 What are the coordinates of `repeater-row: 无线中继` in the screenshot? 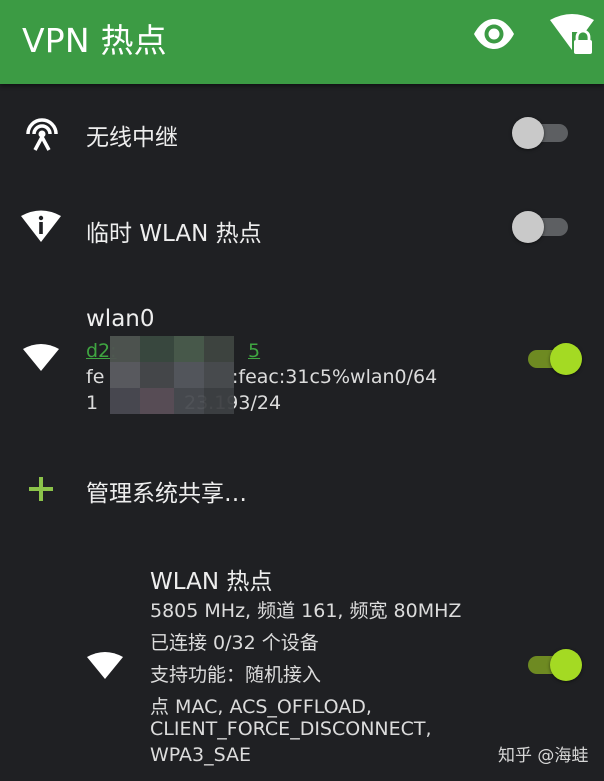 It's located at (302, 133).